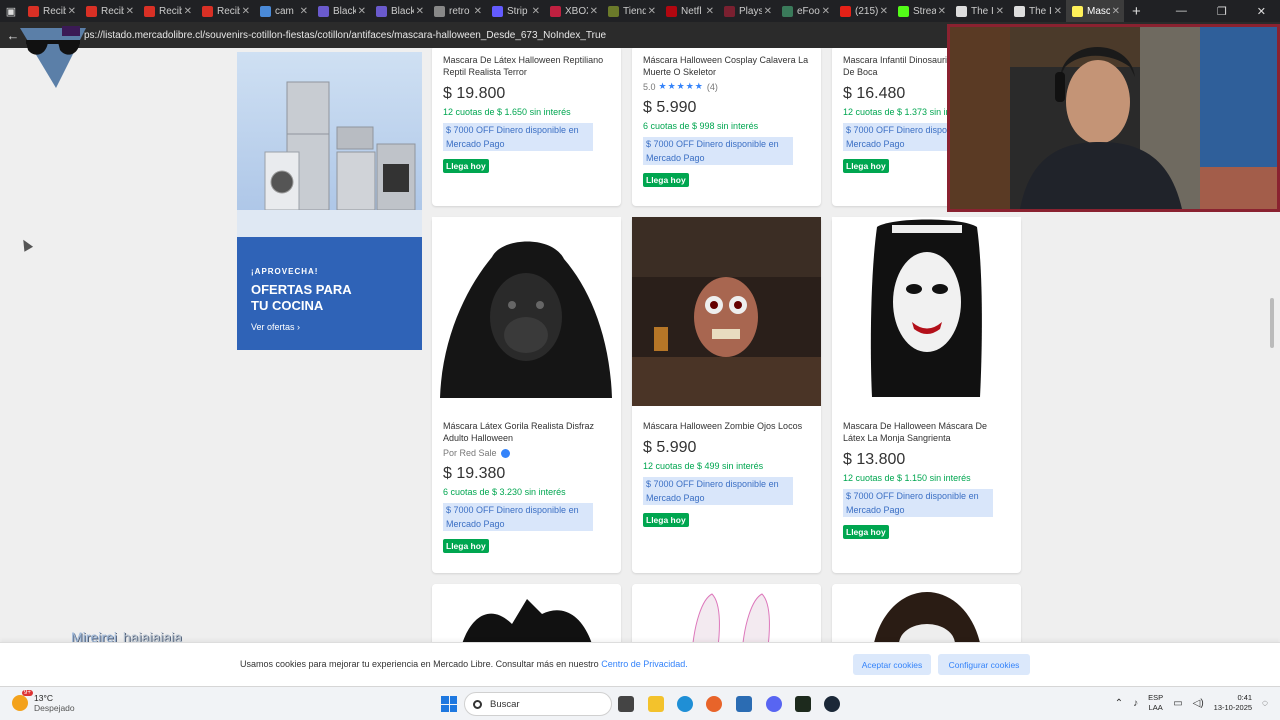 The width and height of the screenshot is (1280, 720). Describe the element at coordinates (1233, 703) in the screenshot. I see `clock: 0:41 13-10-2025` at that location.